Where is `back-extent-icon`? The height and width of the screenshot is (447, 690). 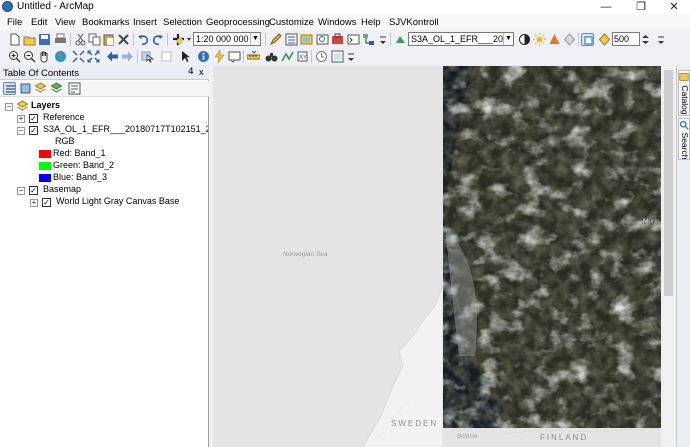
back-extent-icon is located at coordinates (112, 56).